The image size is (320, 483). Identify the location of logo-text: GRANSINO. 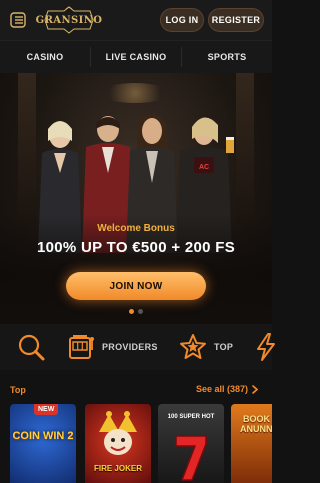
(69, 20).